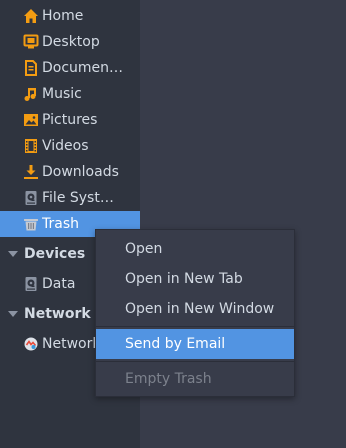 Image resolution: width=346 pixels, height=448 pixels. I want to click on sidebar-item-desktop: Desktop, so click(70, 42).